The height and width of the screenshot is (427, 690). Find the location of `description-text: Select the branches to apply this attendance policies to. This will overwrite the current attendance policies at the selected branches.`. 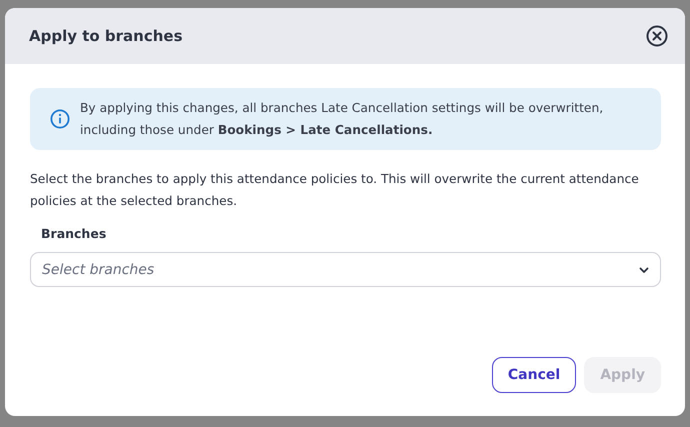

description-text: Select the branches to apply this attendance policies to. This will overwrite the current attendance policies at the selected branches. is located at coordinates (335, 190).